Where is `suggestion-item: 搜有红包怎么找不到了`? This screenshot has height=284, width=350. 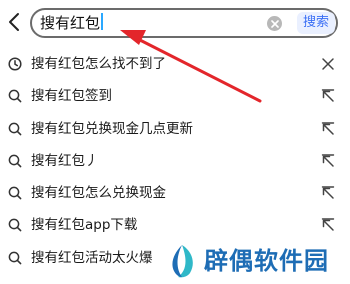
suggestion-item: 搜有红包怎么找不到了 is located at coordinates (175, 65).